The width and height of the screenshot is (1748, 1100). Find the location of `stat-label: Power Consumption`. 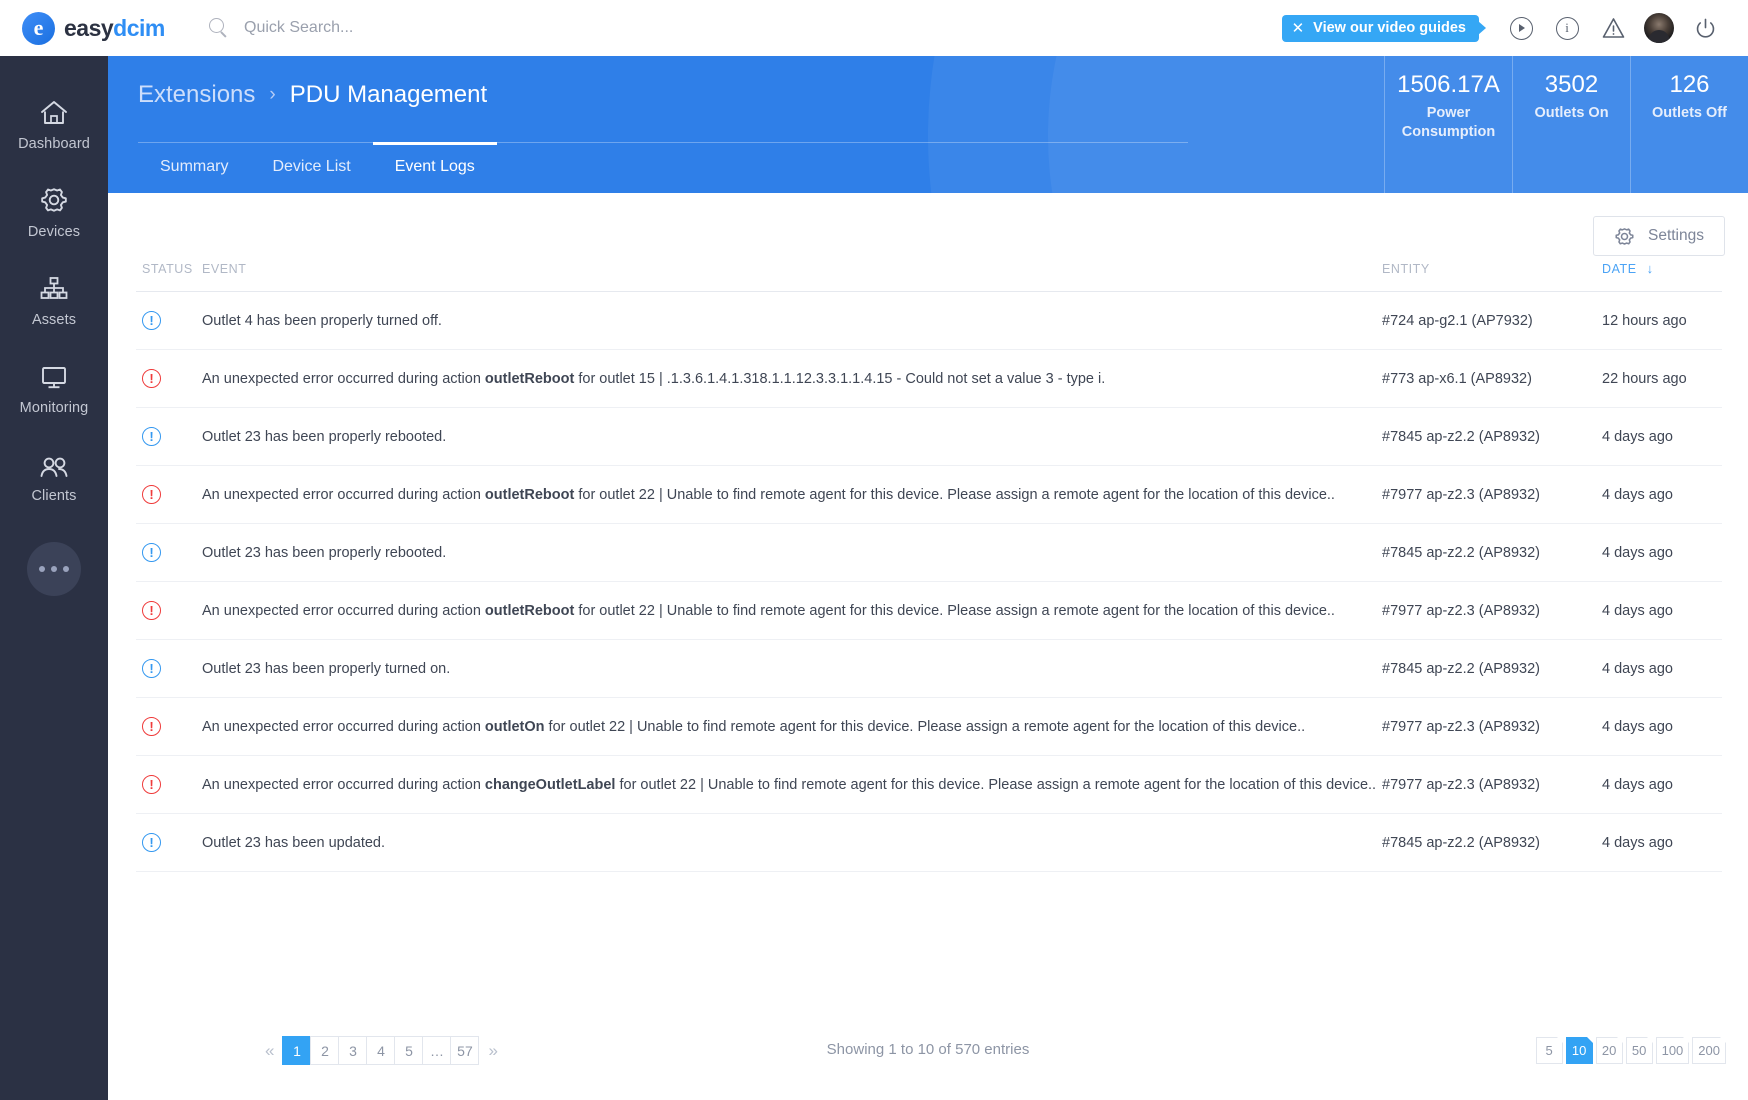

stat-label: Power Consumption is located at coordinates (1448, 122).